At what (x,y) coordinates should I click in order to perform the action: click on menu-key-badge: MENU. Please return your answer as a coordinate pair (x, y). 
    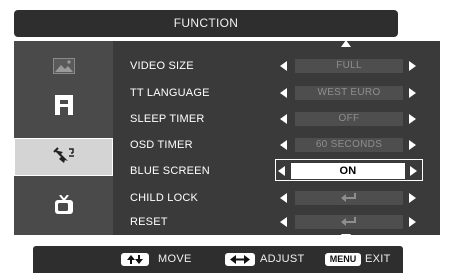
    Looking at the image, I should click on (343, 259).